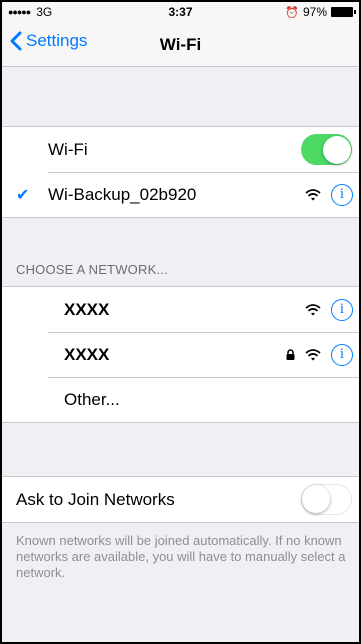 The height and width of the screenshot is (644, 361). Describe the element at coordinates (122, 194) in the screenshot. I see `connected-network-name: Wi-Backup_02b920` at that location.